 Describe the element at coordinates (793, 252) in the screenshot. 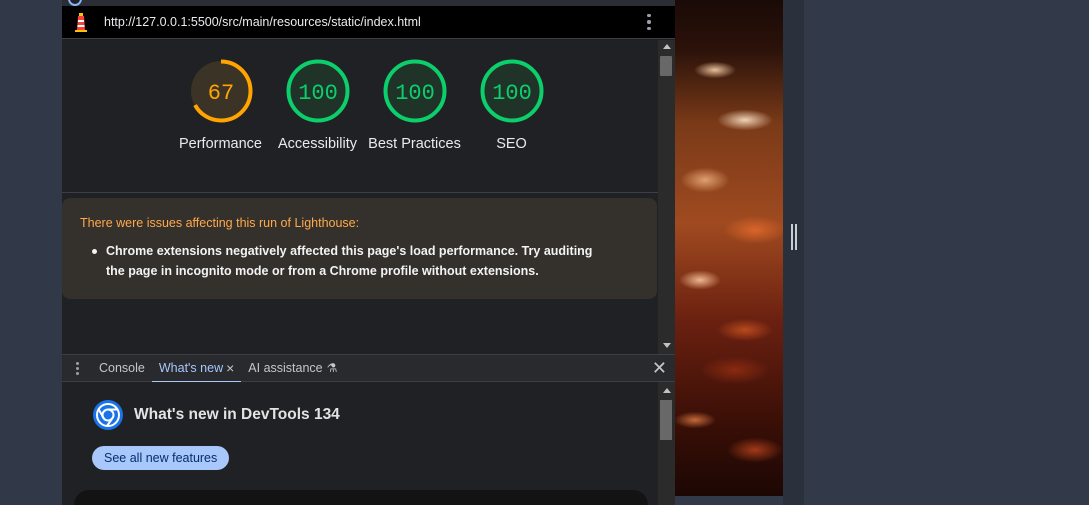

I see `viewport-edge` at that location.